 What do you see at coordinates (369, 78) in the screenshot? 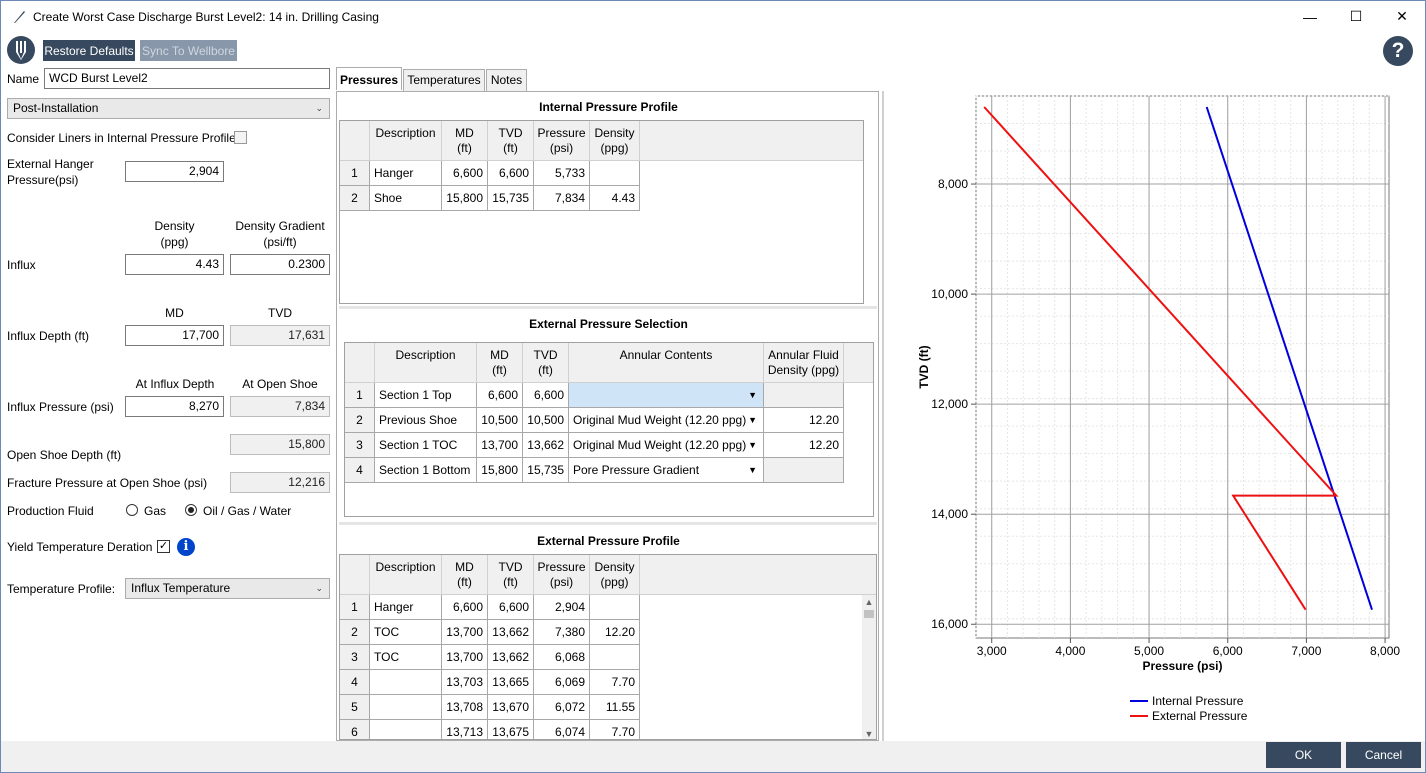
I see `tab-pressures: Pressures` at bounding box center [369, 78].